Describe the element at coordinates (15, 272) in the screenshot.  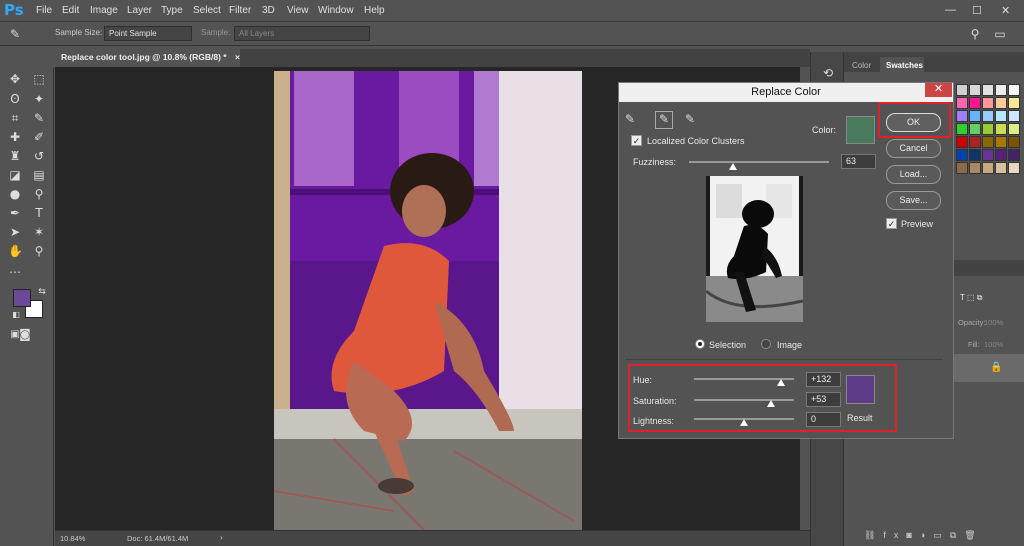
I see `more-tools-icon: ⋯` at that location.